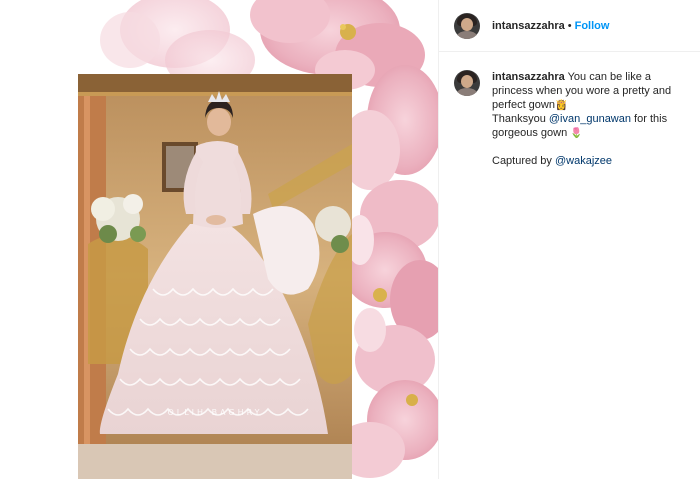 This screenshot has height=479, width=700. I want to click on header-avatar-icon, so click(467, 25).